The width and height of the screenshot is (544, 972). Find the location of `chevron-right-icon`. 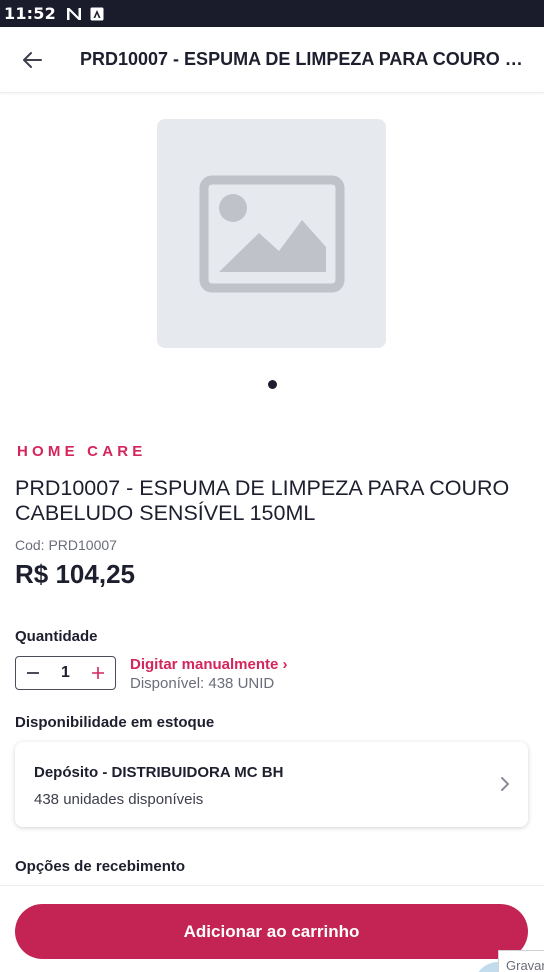

chevron-right-icon is located at coordinates (505, 784).